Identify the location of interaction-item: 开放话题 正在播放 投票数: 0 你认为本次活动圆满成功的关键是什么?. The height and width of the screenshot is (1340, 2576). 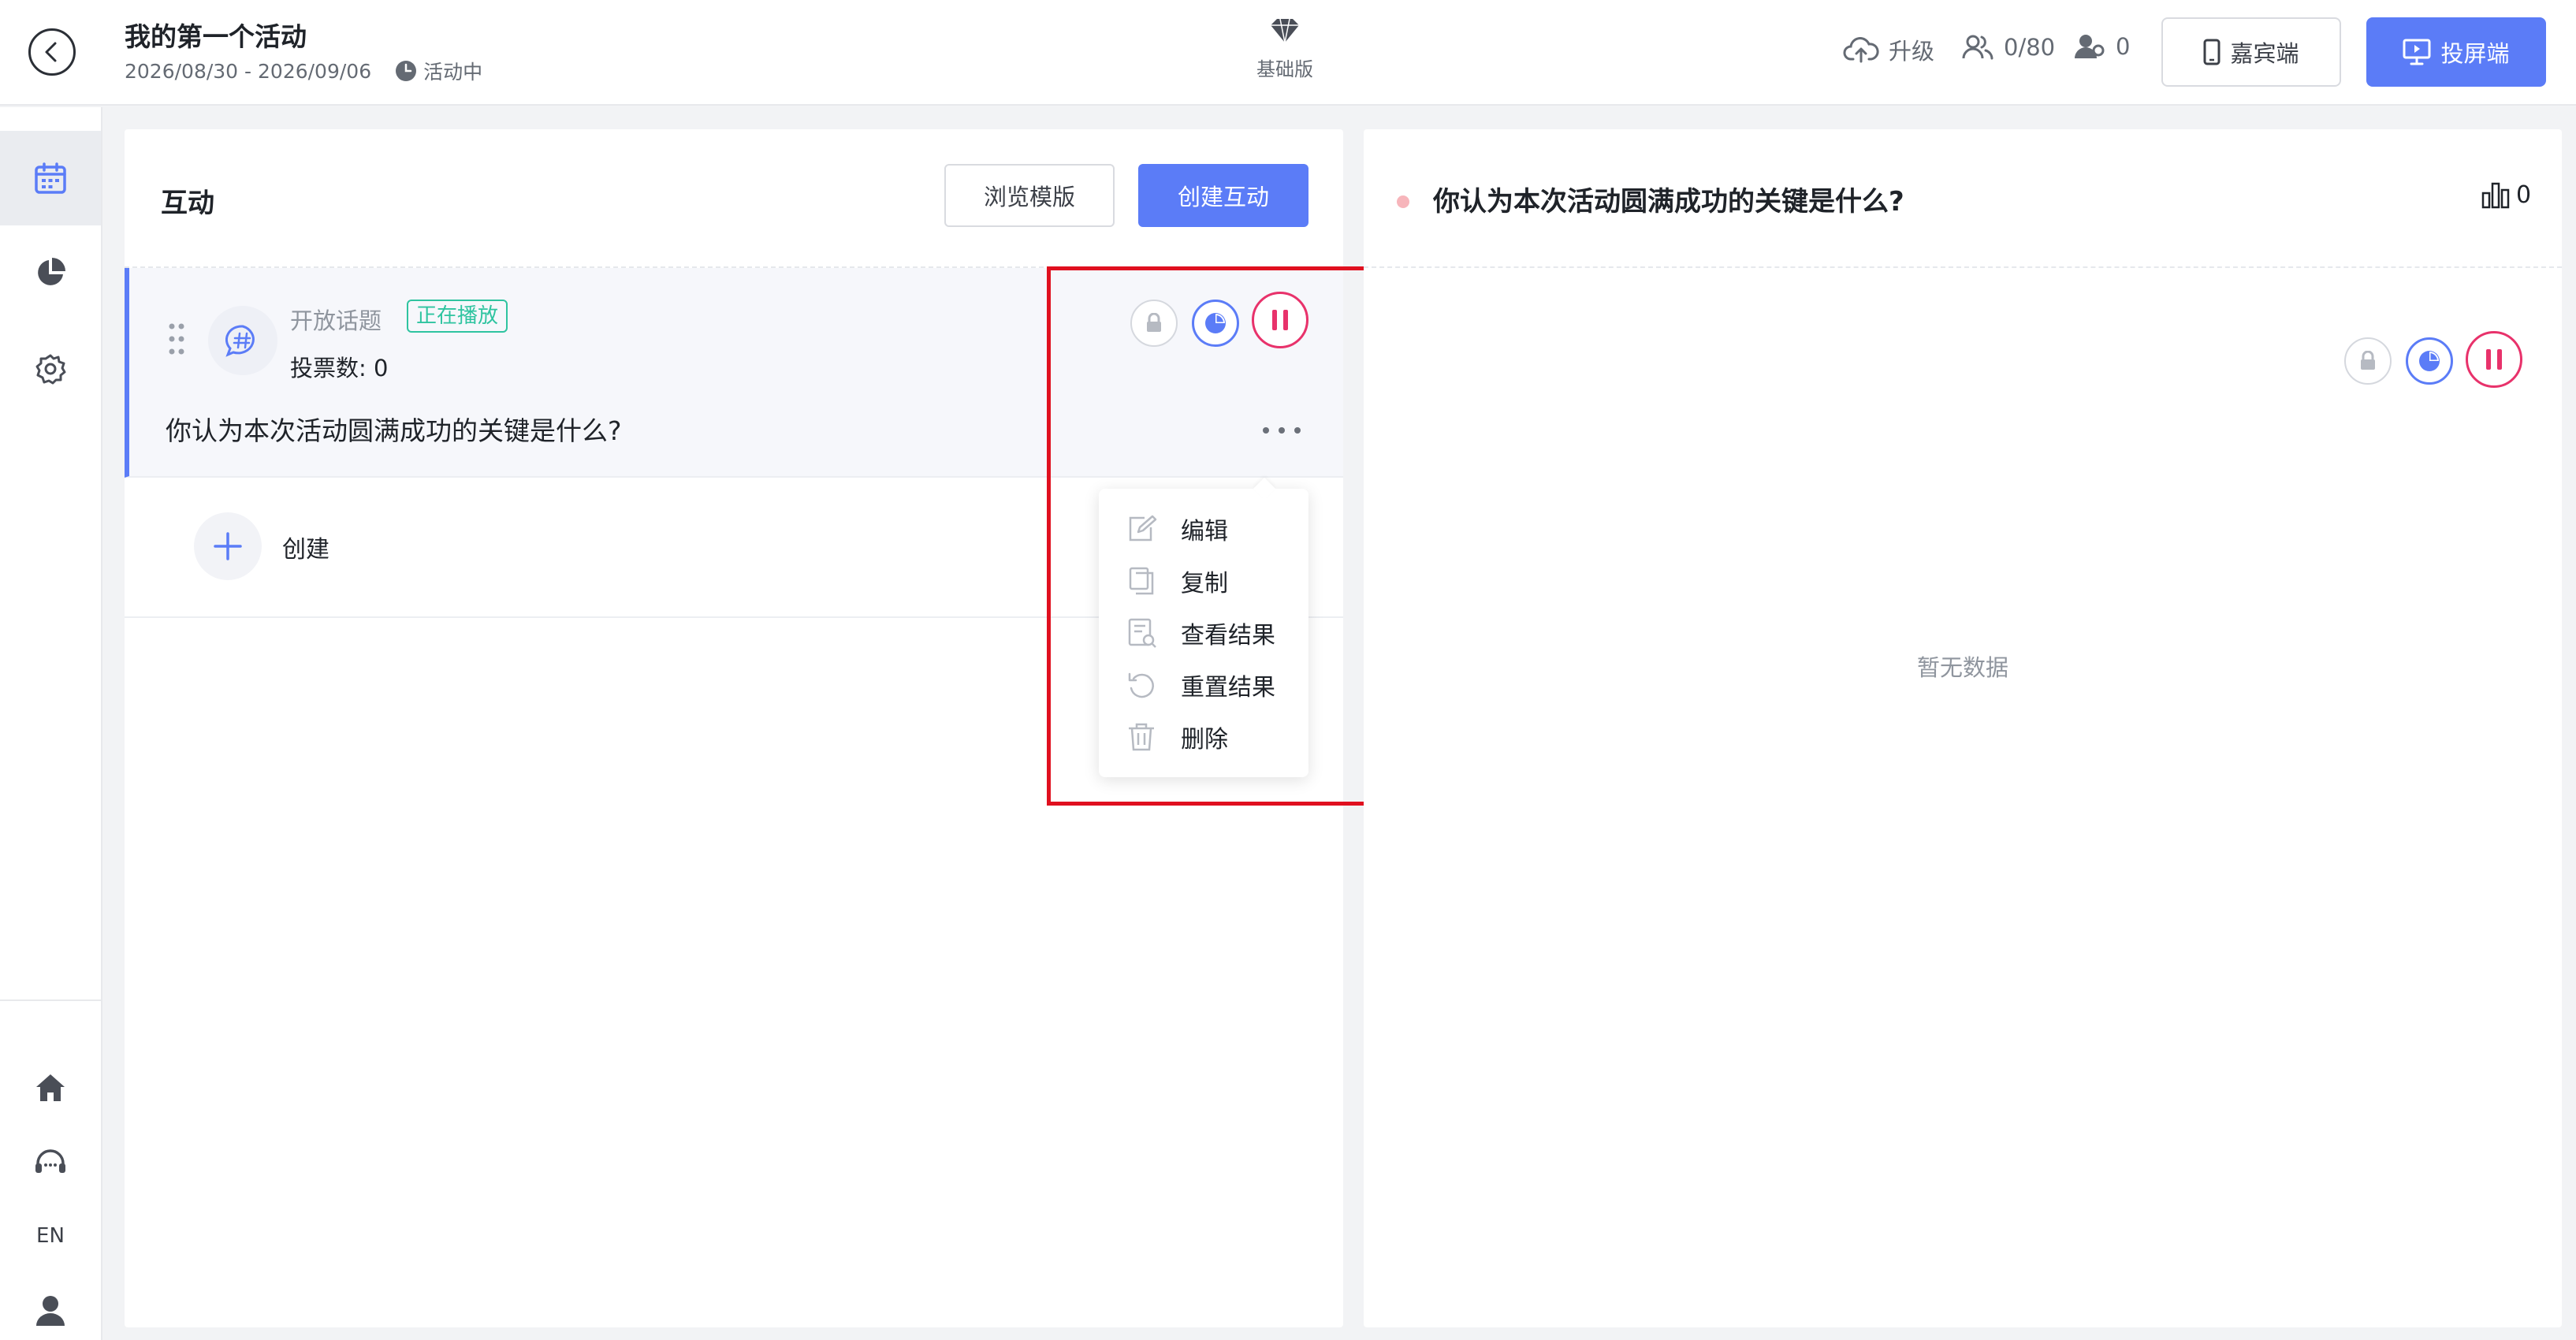
(734, 373).